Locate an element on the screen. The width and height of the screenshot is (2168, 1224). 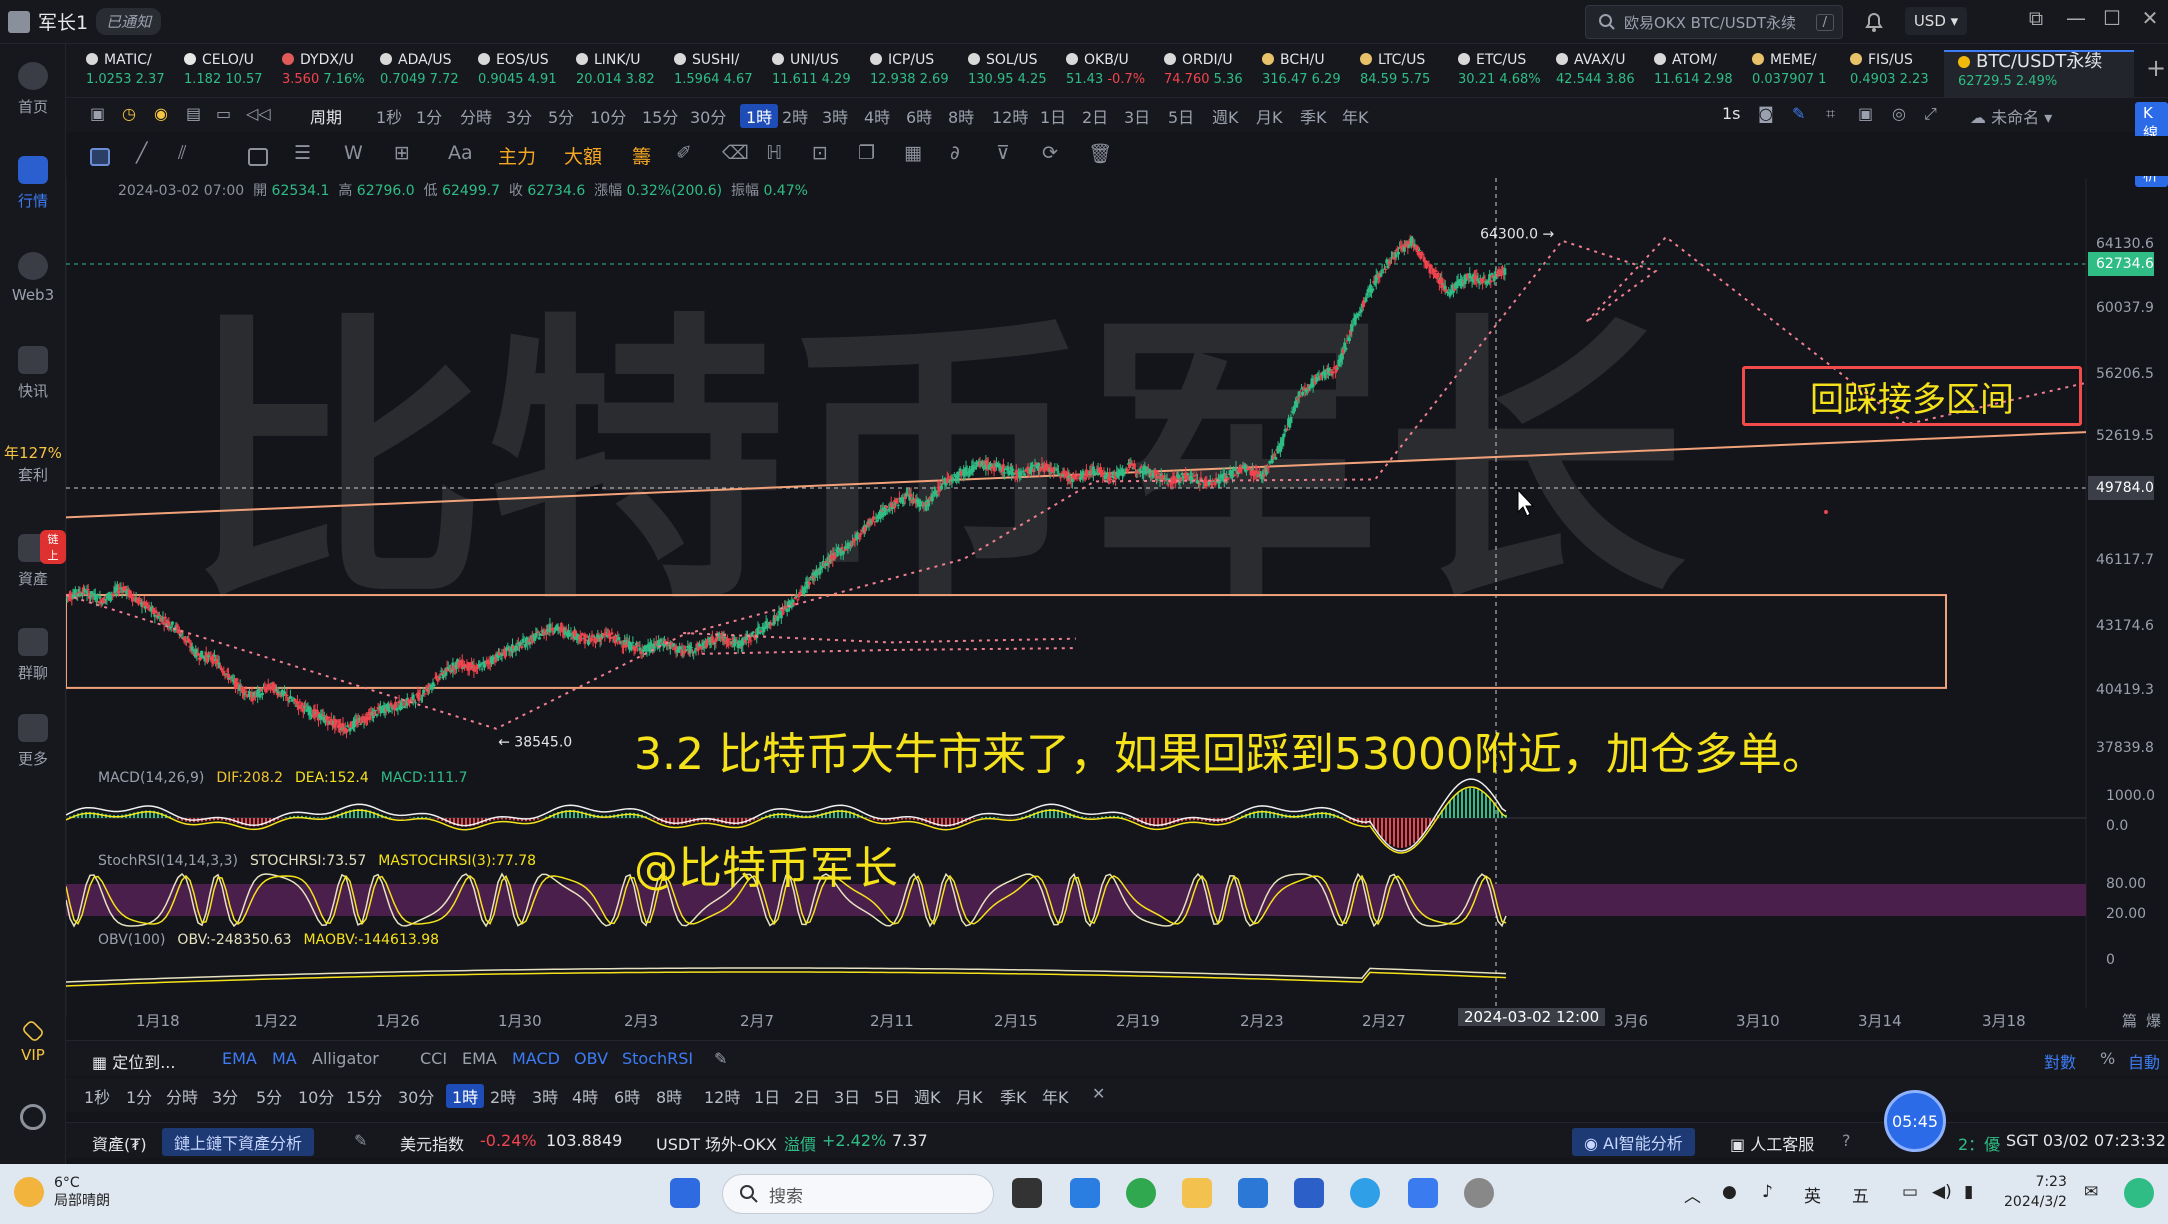
interval-14: 8時 is located at coordinates (961, 116).